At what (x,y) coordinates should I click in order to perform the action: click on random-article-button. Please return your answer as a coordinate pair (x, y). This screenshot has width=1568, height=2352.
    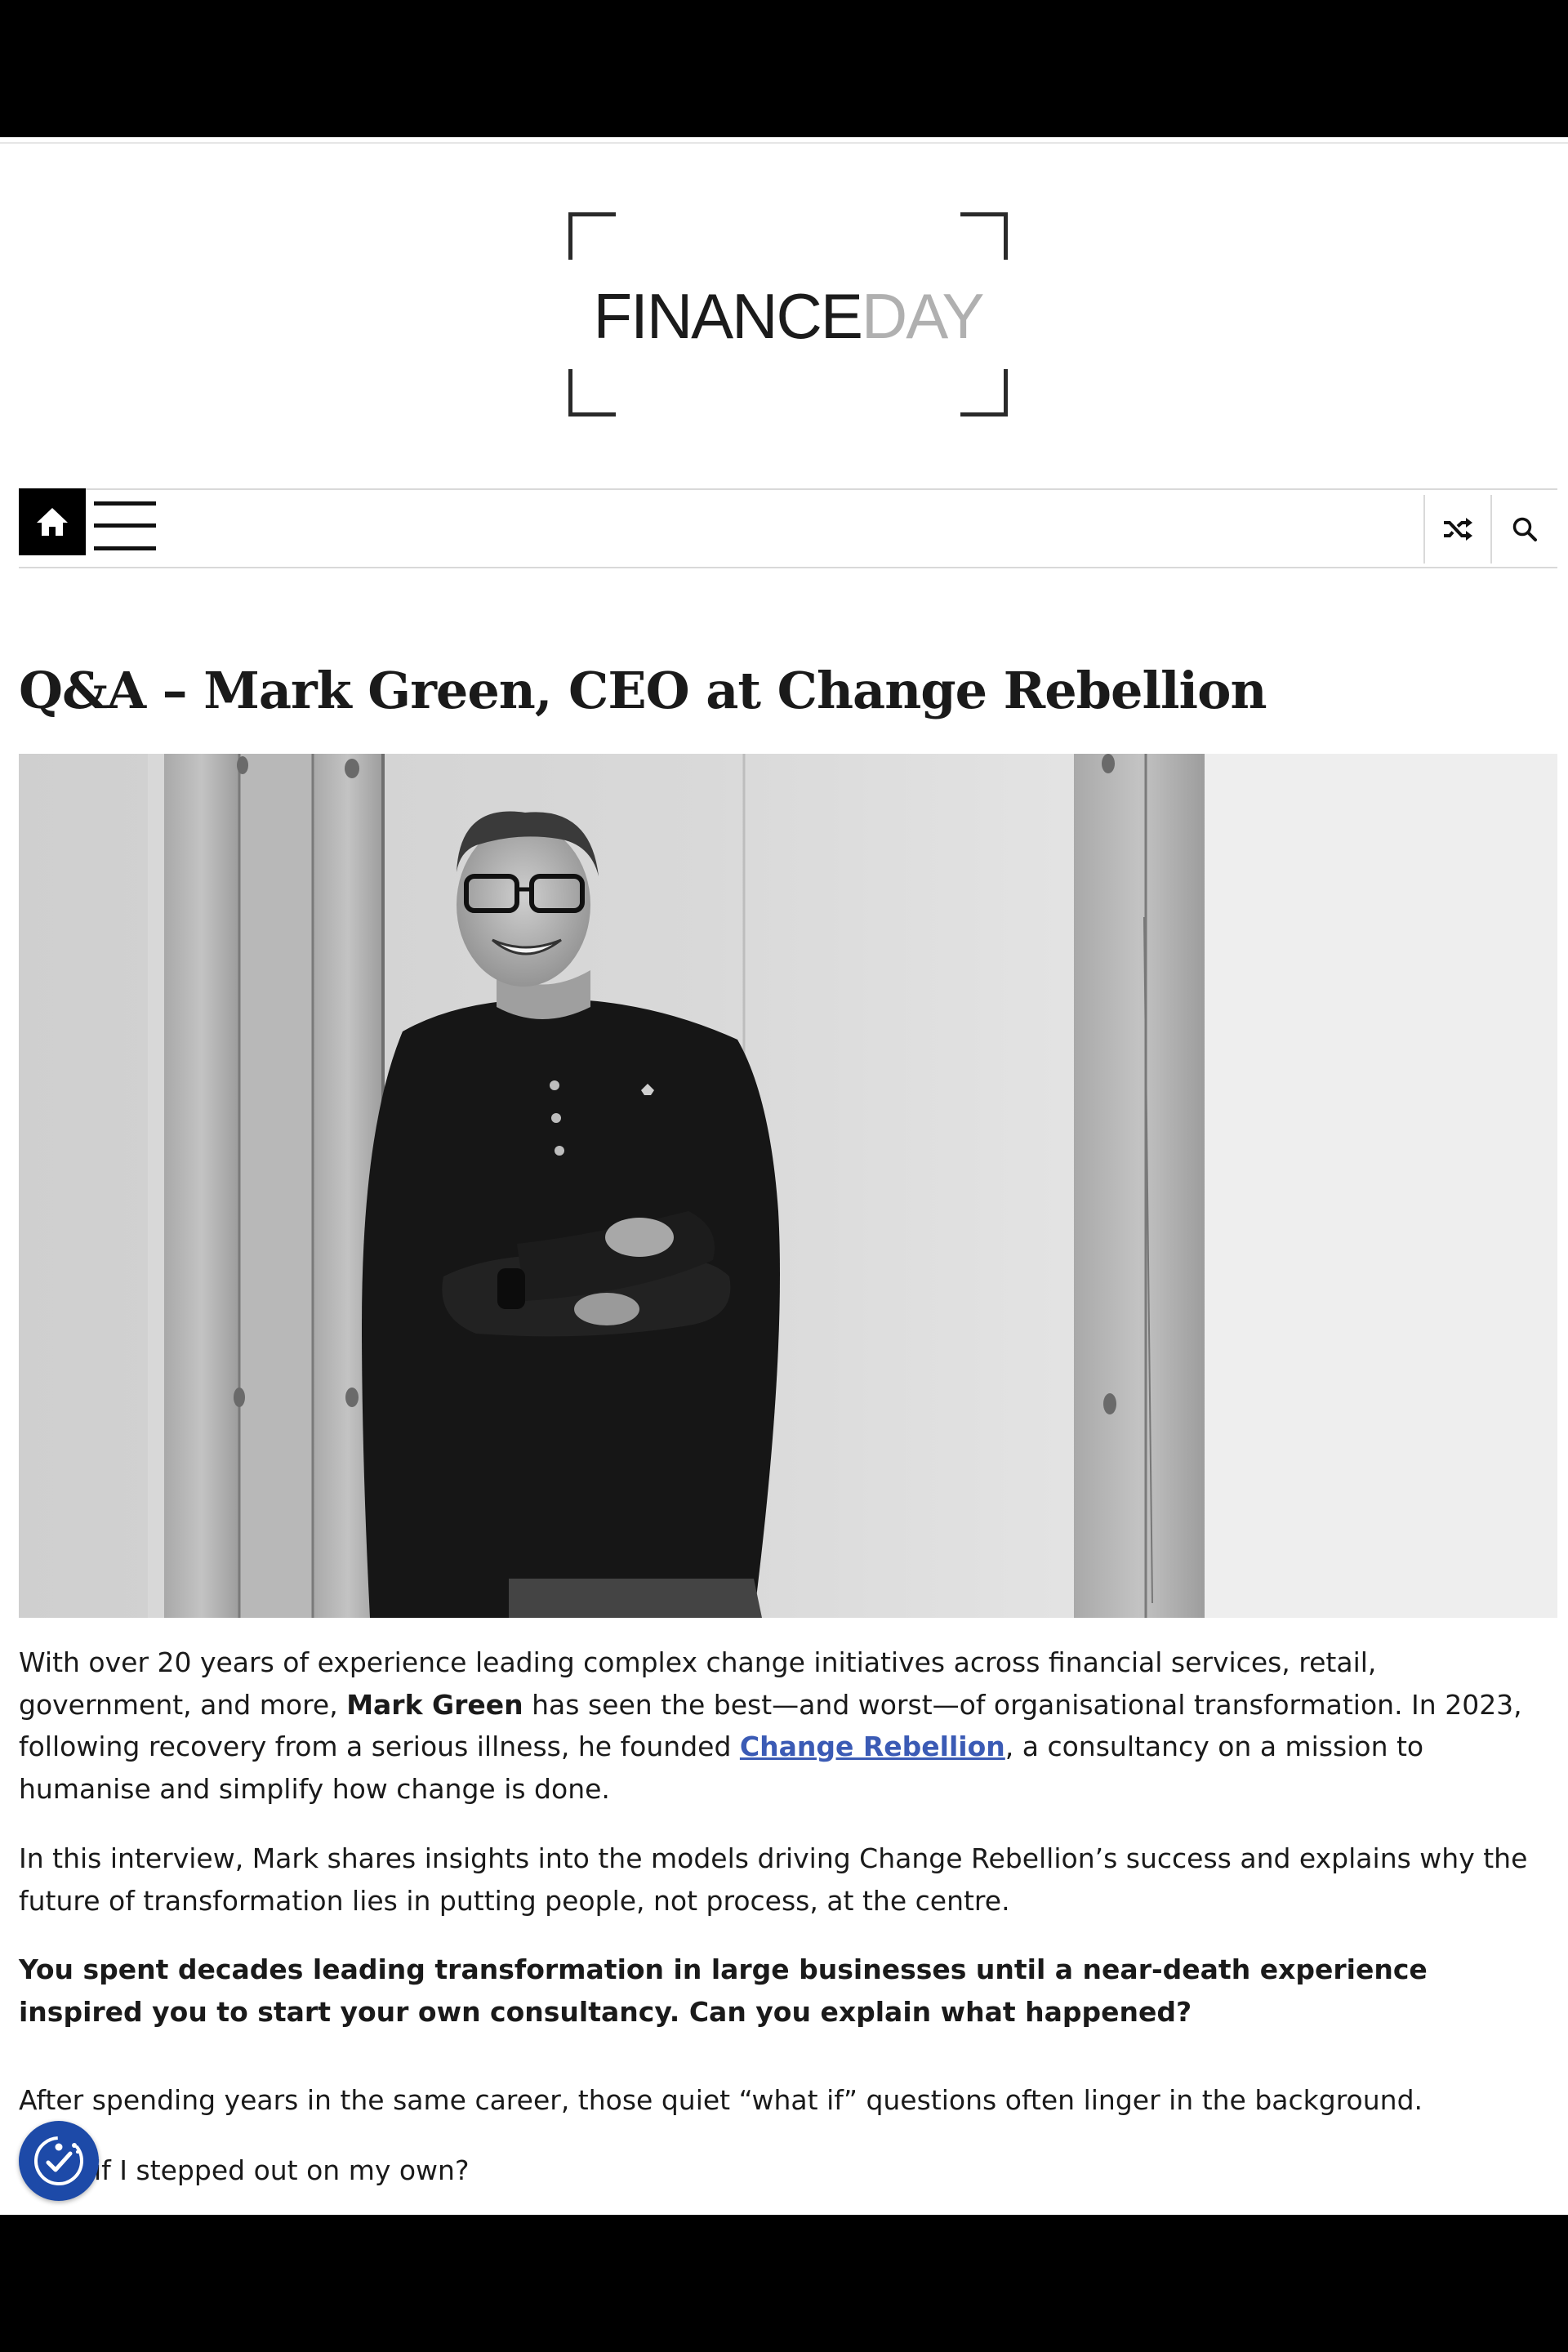
    Looking at the image, I should click on (1456, 529).